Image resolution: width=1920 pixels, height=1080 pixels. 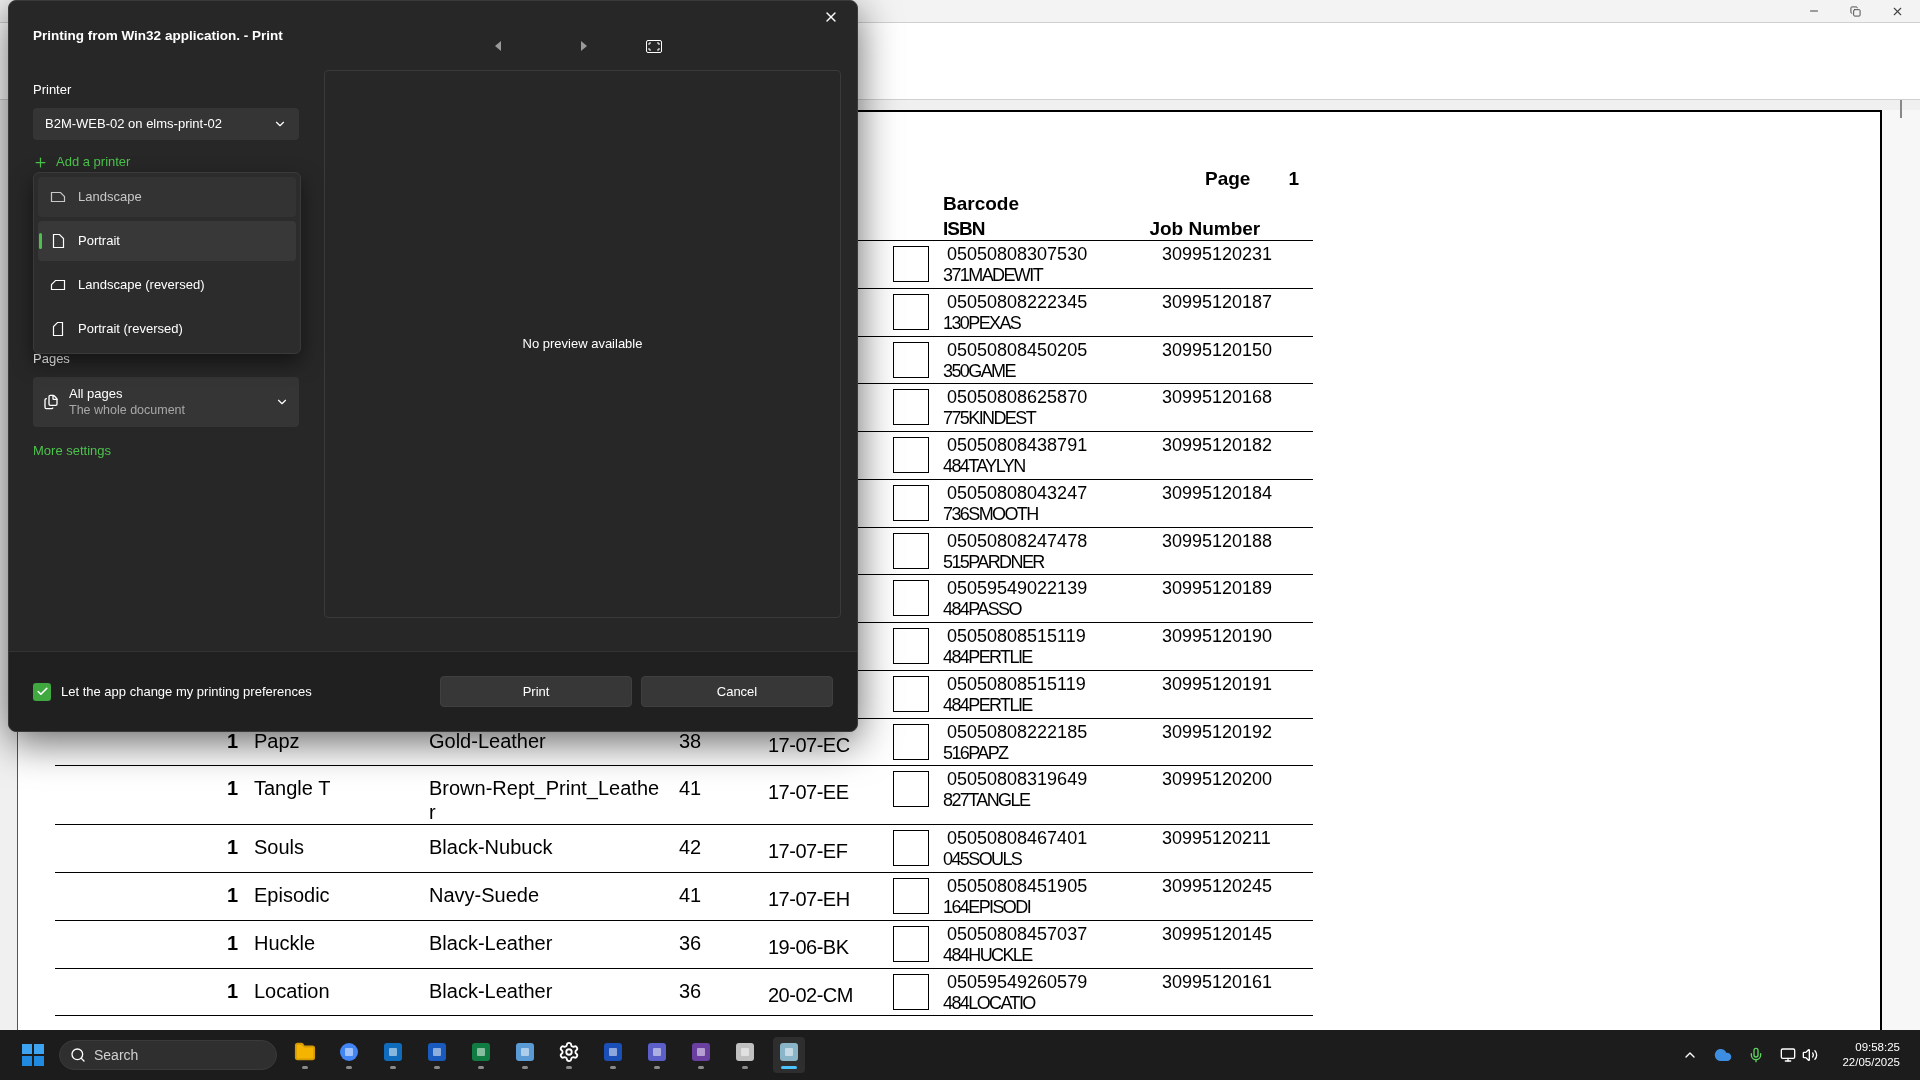 What do you see at coordinates (1810, 1055) in the screenshot?
I see `volume-icon` at bounding box center [1810, 1055].